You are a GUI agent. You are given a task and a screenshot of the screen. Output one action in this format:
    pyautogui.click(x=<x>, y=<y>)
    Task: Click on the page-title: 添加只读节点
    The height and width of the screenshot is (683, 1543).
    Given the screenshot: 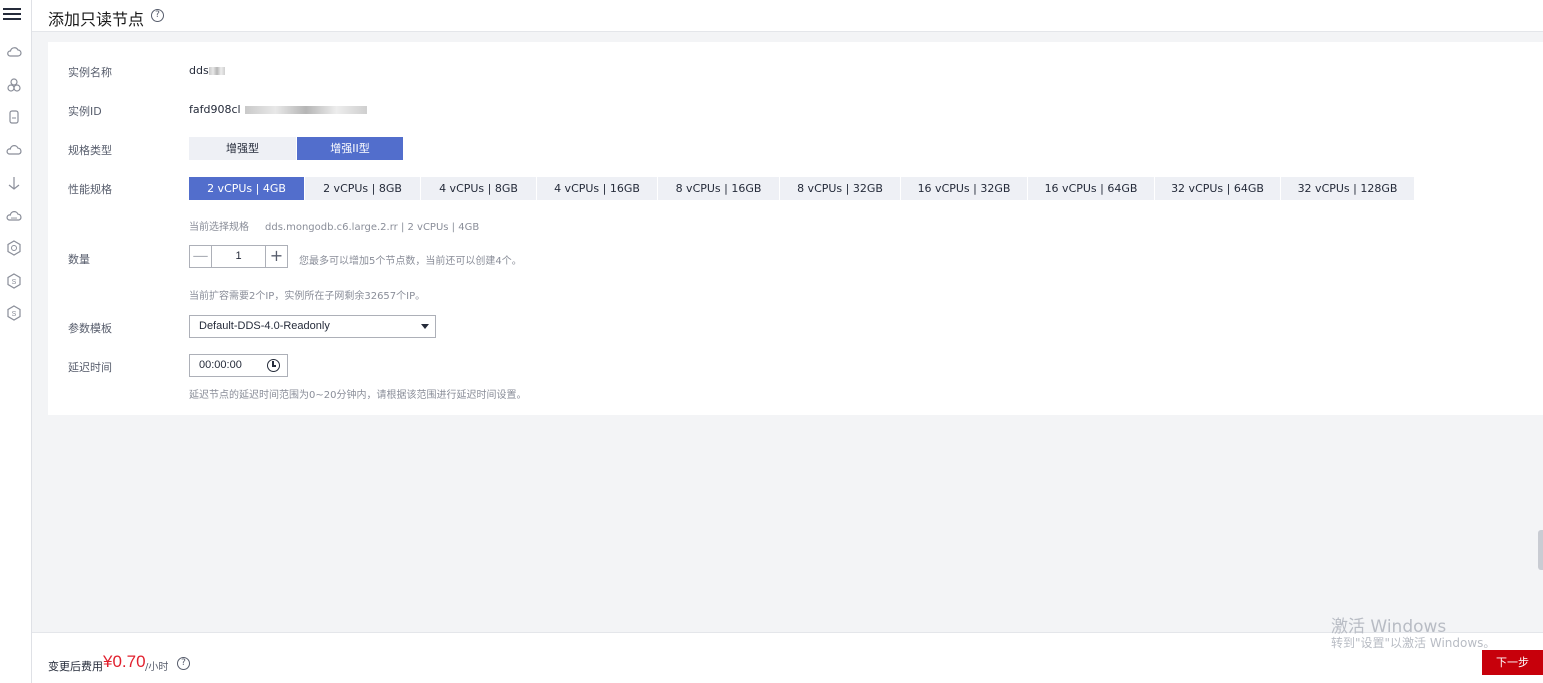 What is the action you would take?
    pyautogui.click(x=96, y=19)
    